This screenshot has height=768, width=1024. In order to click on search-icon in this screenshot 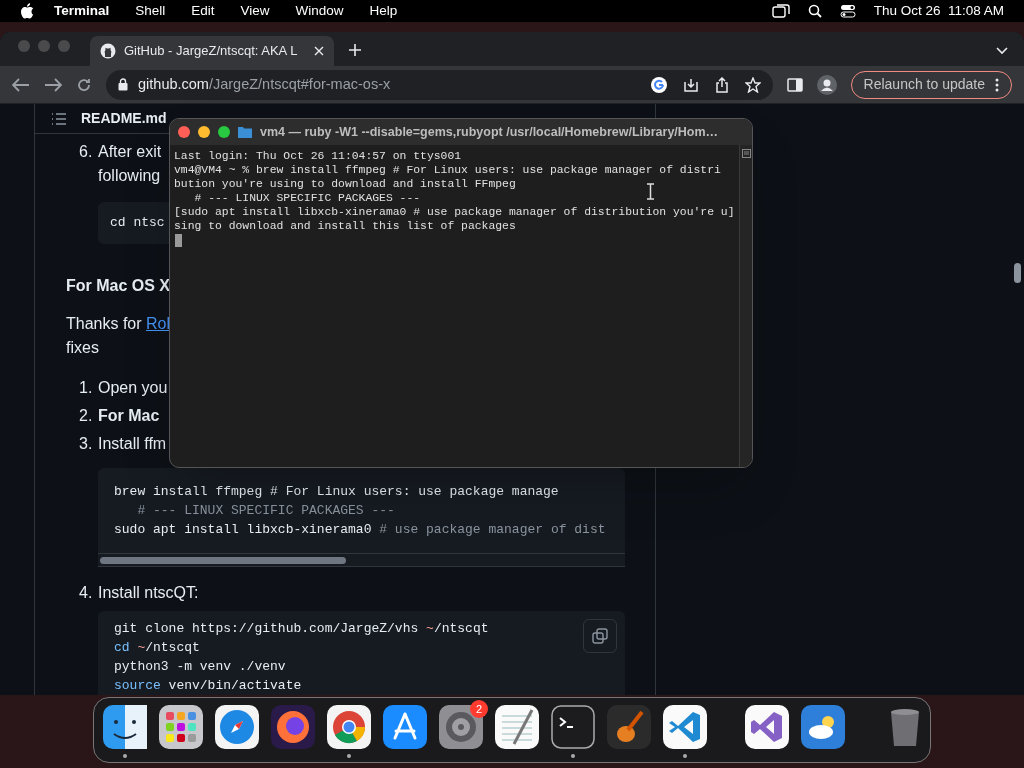, I will do `click(814, 11)`.